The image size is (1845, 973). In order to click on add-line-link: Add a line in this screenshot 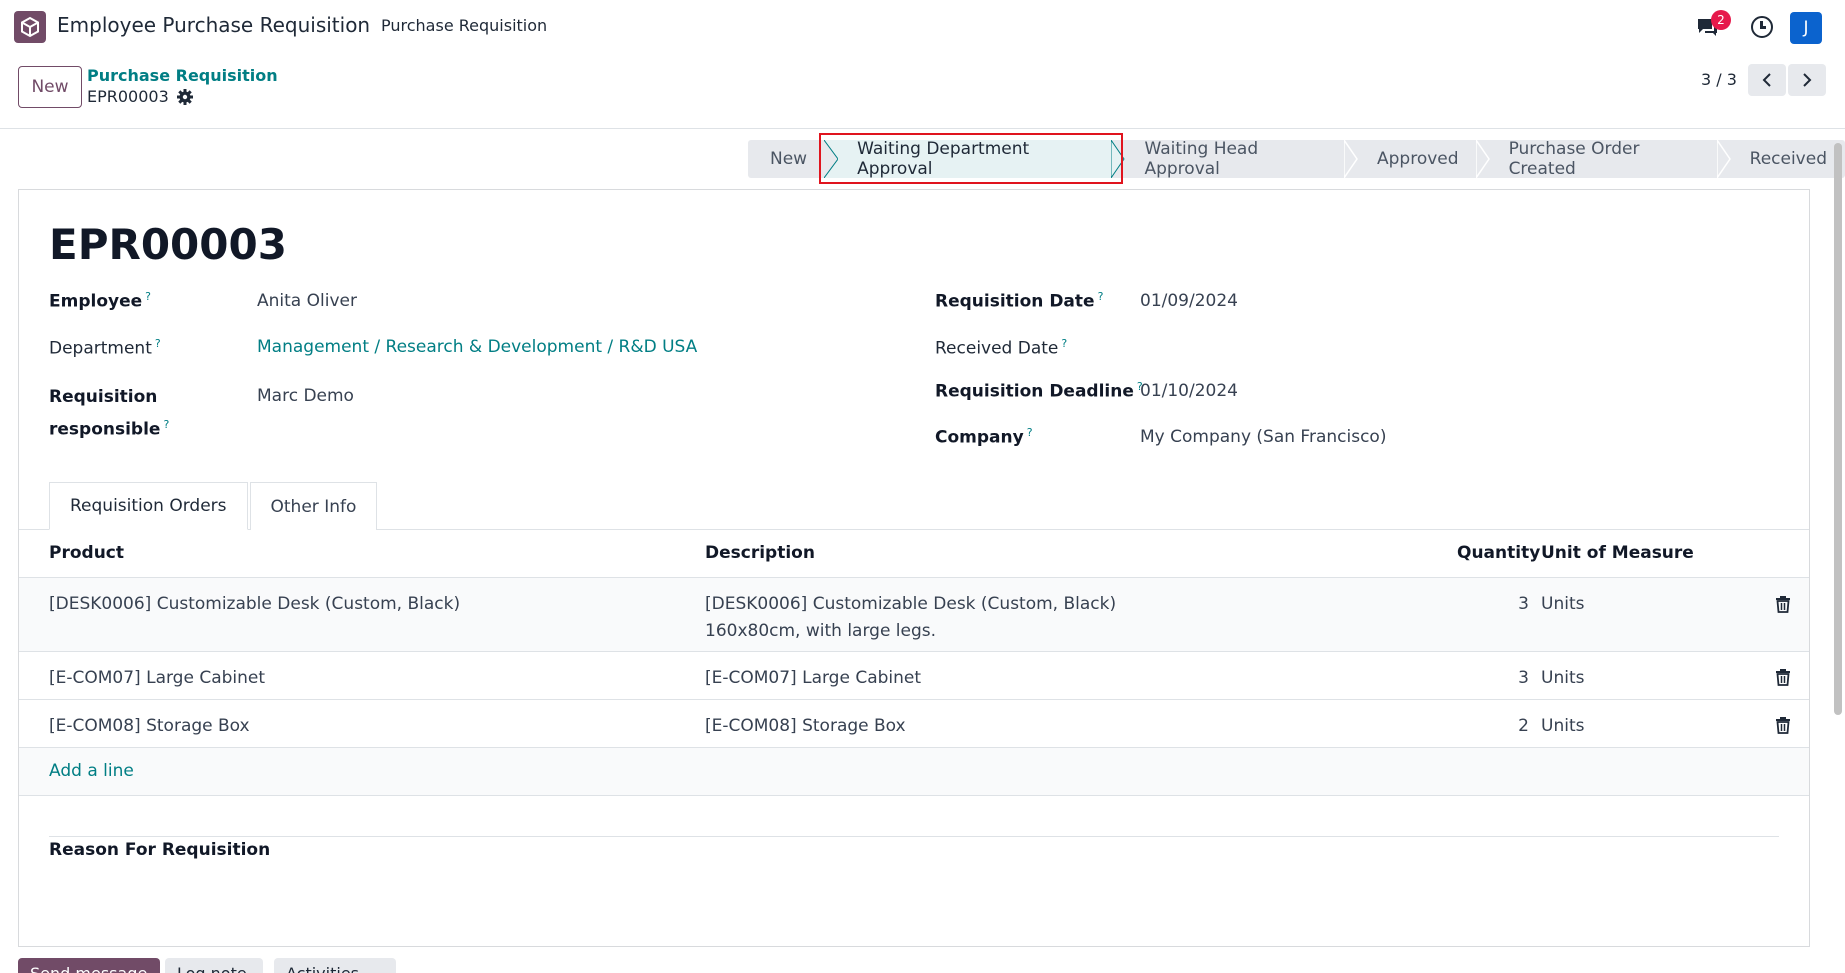, I will do `click(91, 771)`.